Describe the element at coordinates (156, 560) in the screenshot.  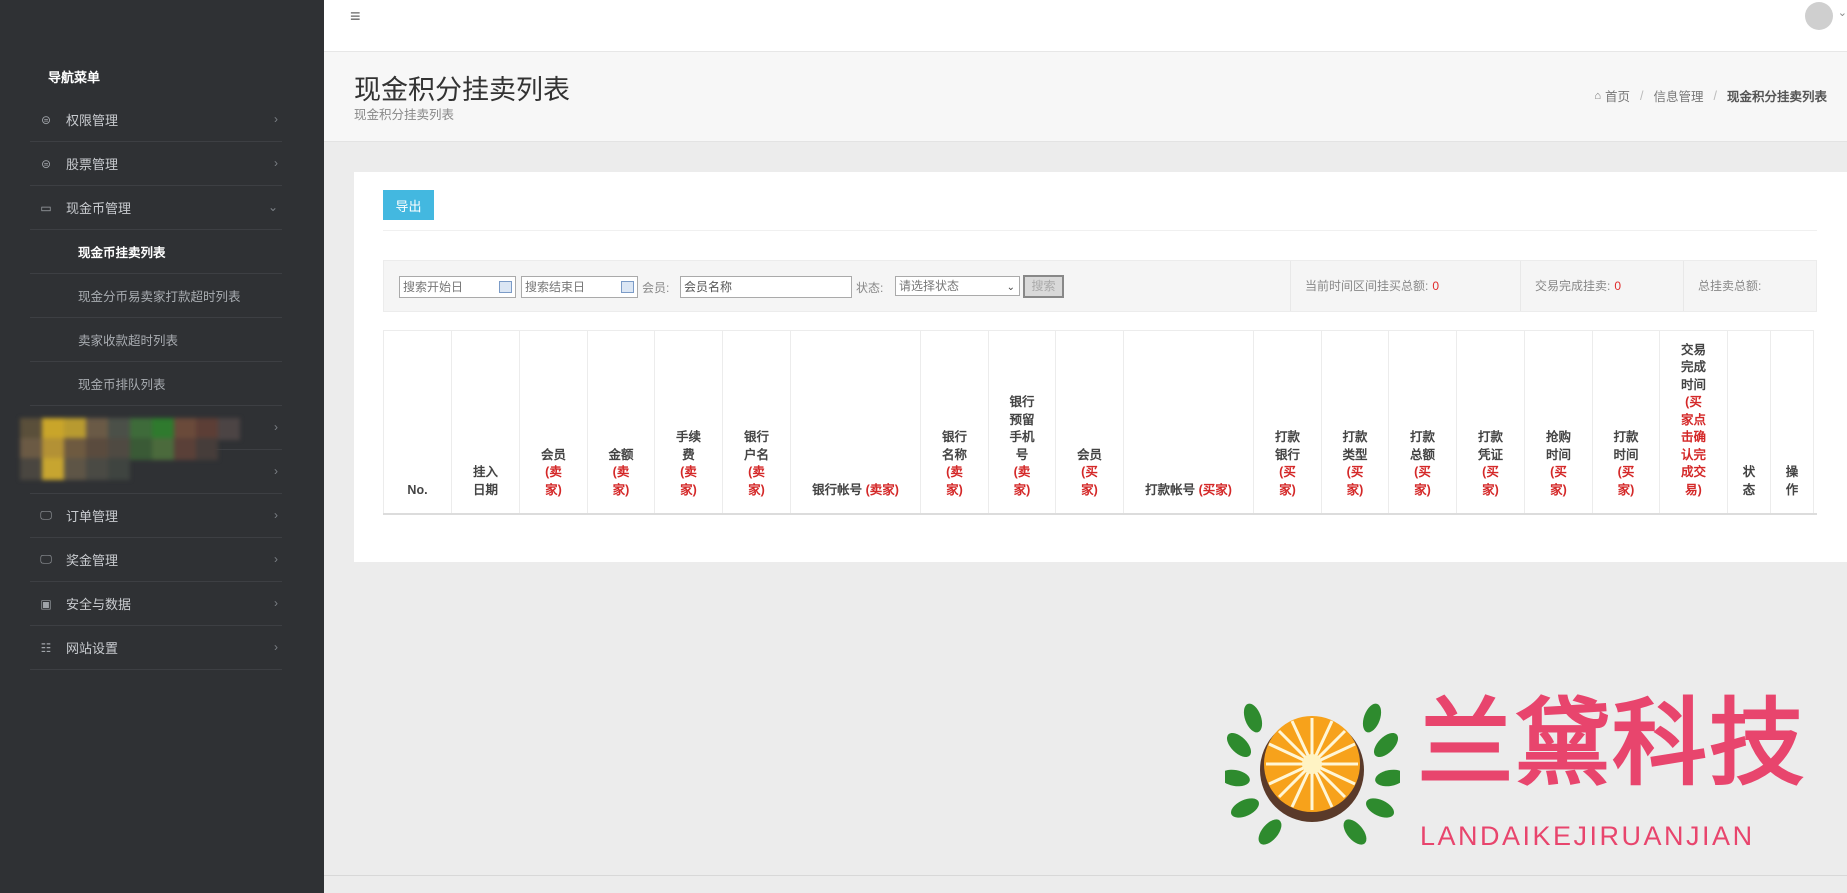
I see `sidebar-item-bonus: 🖵 奖金管理 ›` at that location.